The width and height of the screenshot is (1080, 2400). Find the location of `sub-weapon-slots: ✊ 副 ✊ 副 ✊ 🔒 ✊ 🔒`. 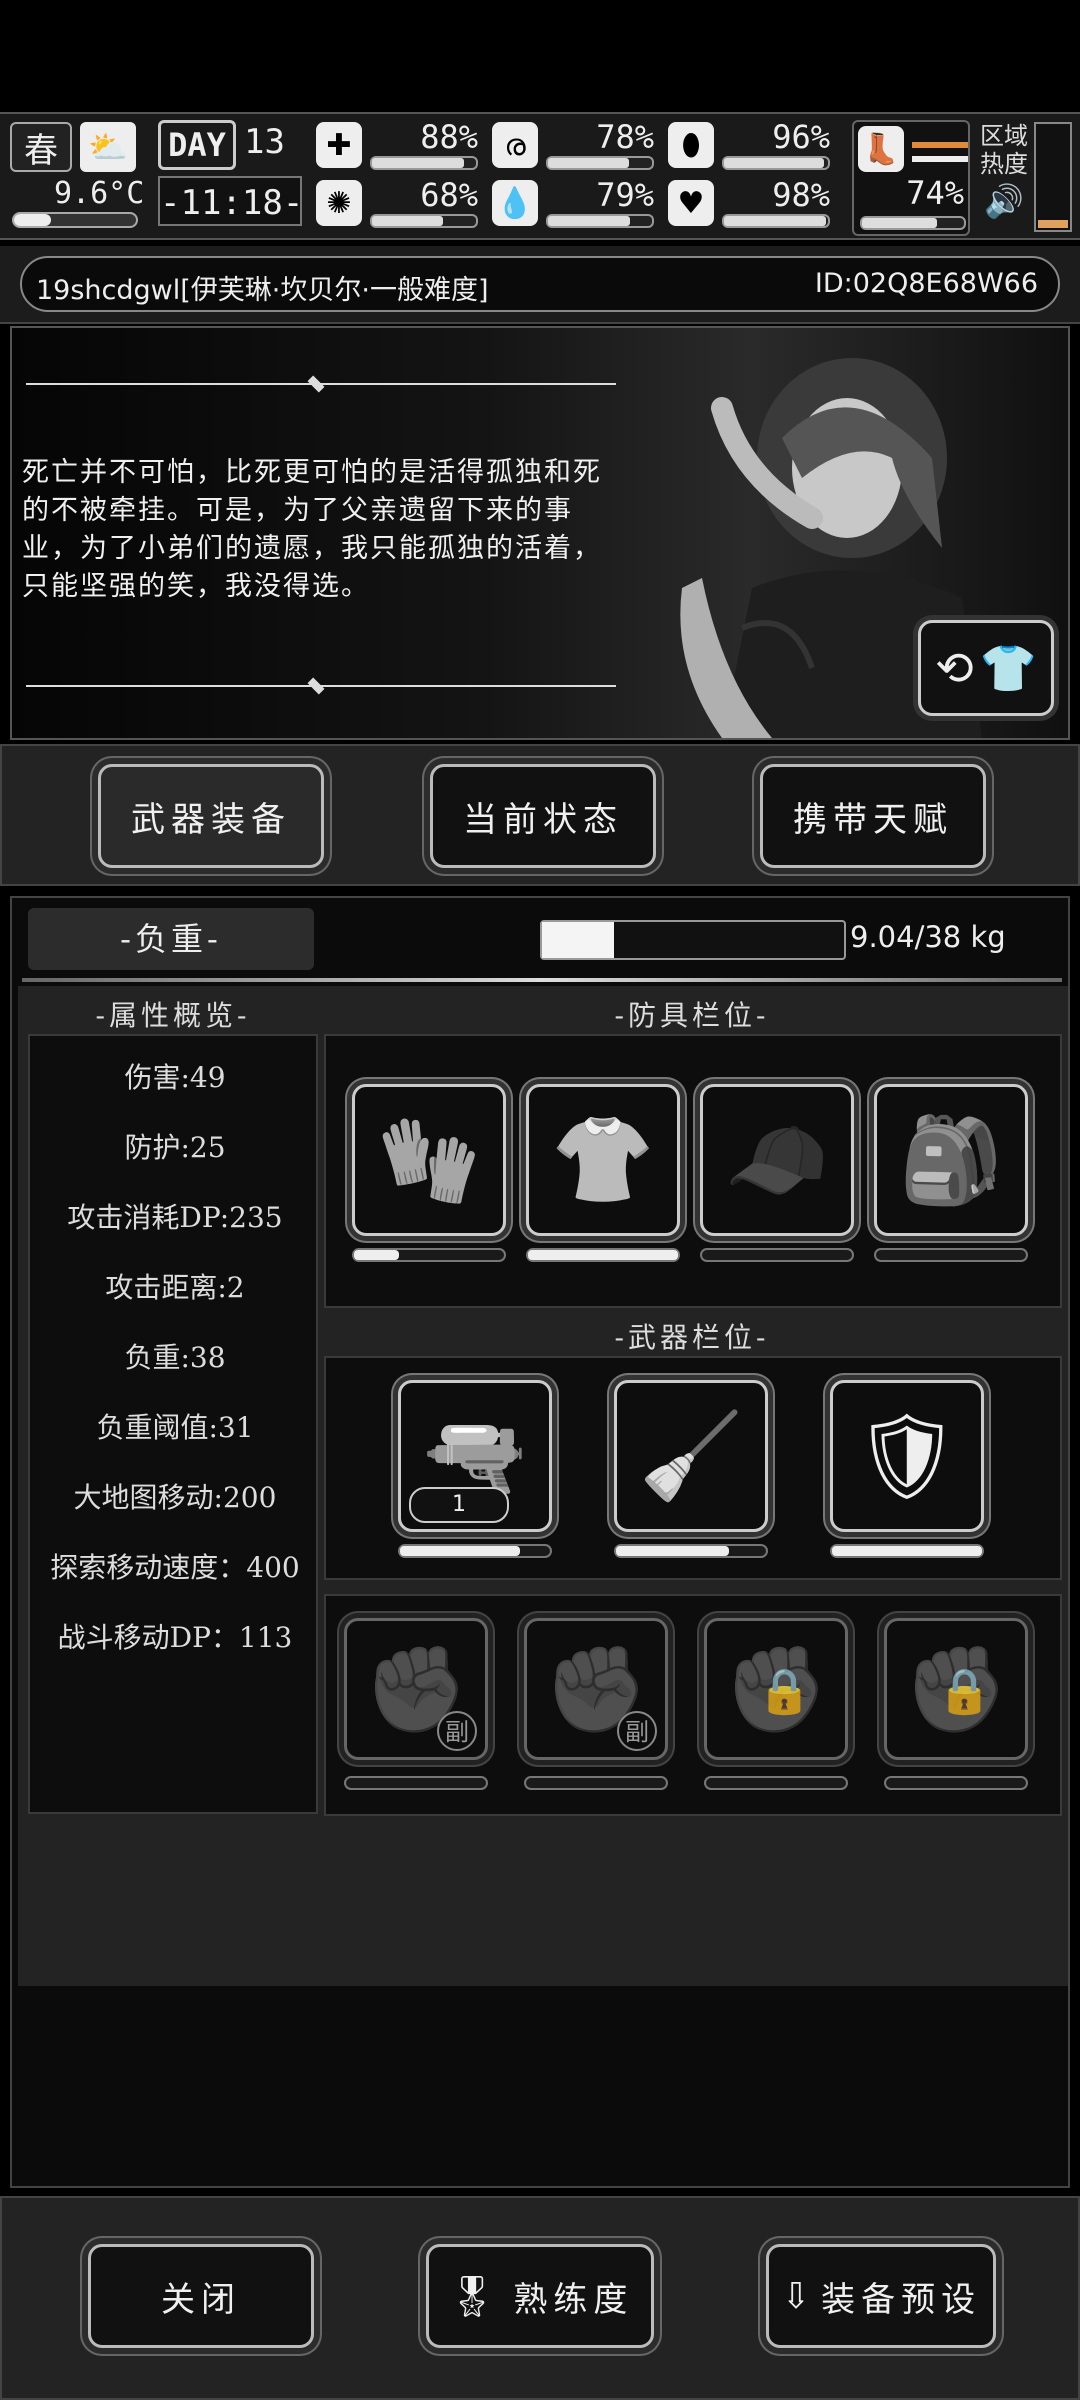

sub-weapon-slots: ✊ 副 ✊ 副 ✊ 🔒 ✊ 🔒 is located at coordinates (693, 1705).